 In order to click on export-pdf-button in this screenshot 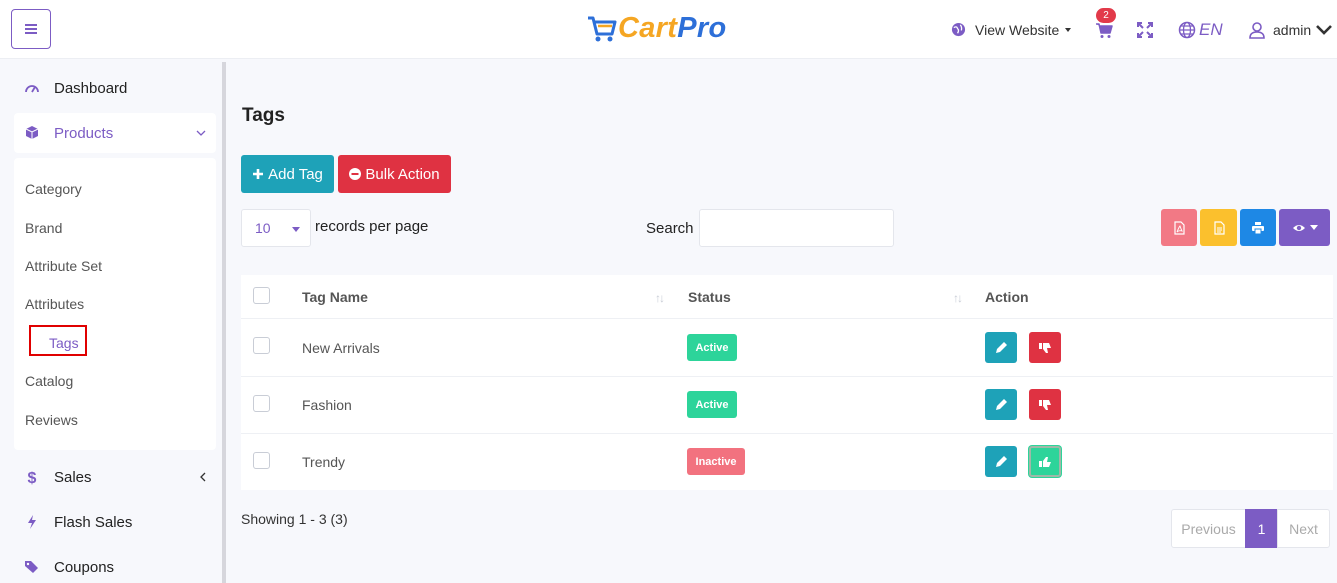, I will do `click(1179, 227)`.